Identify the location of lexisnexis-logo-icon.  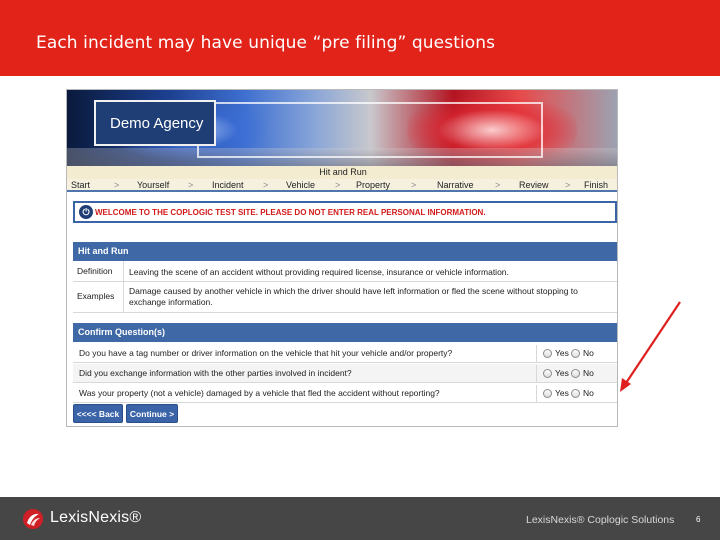
(33, 519).